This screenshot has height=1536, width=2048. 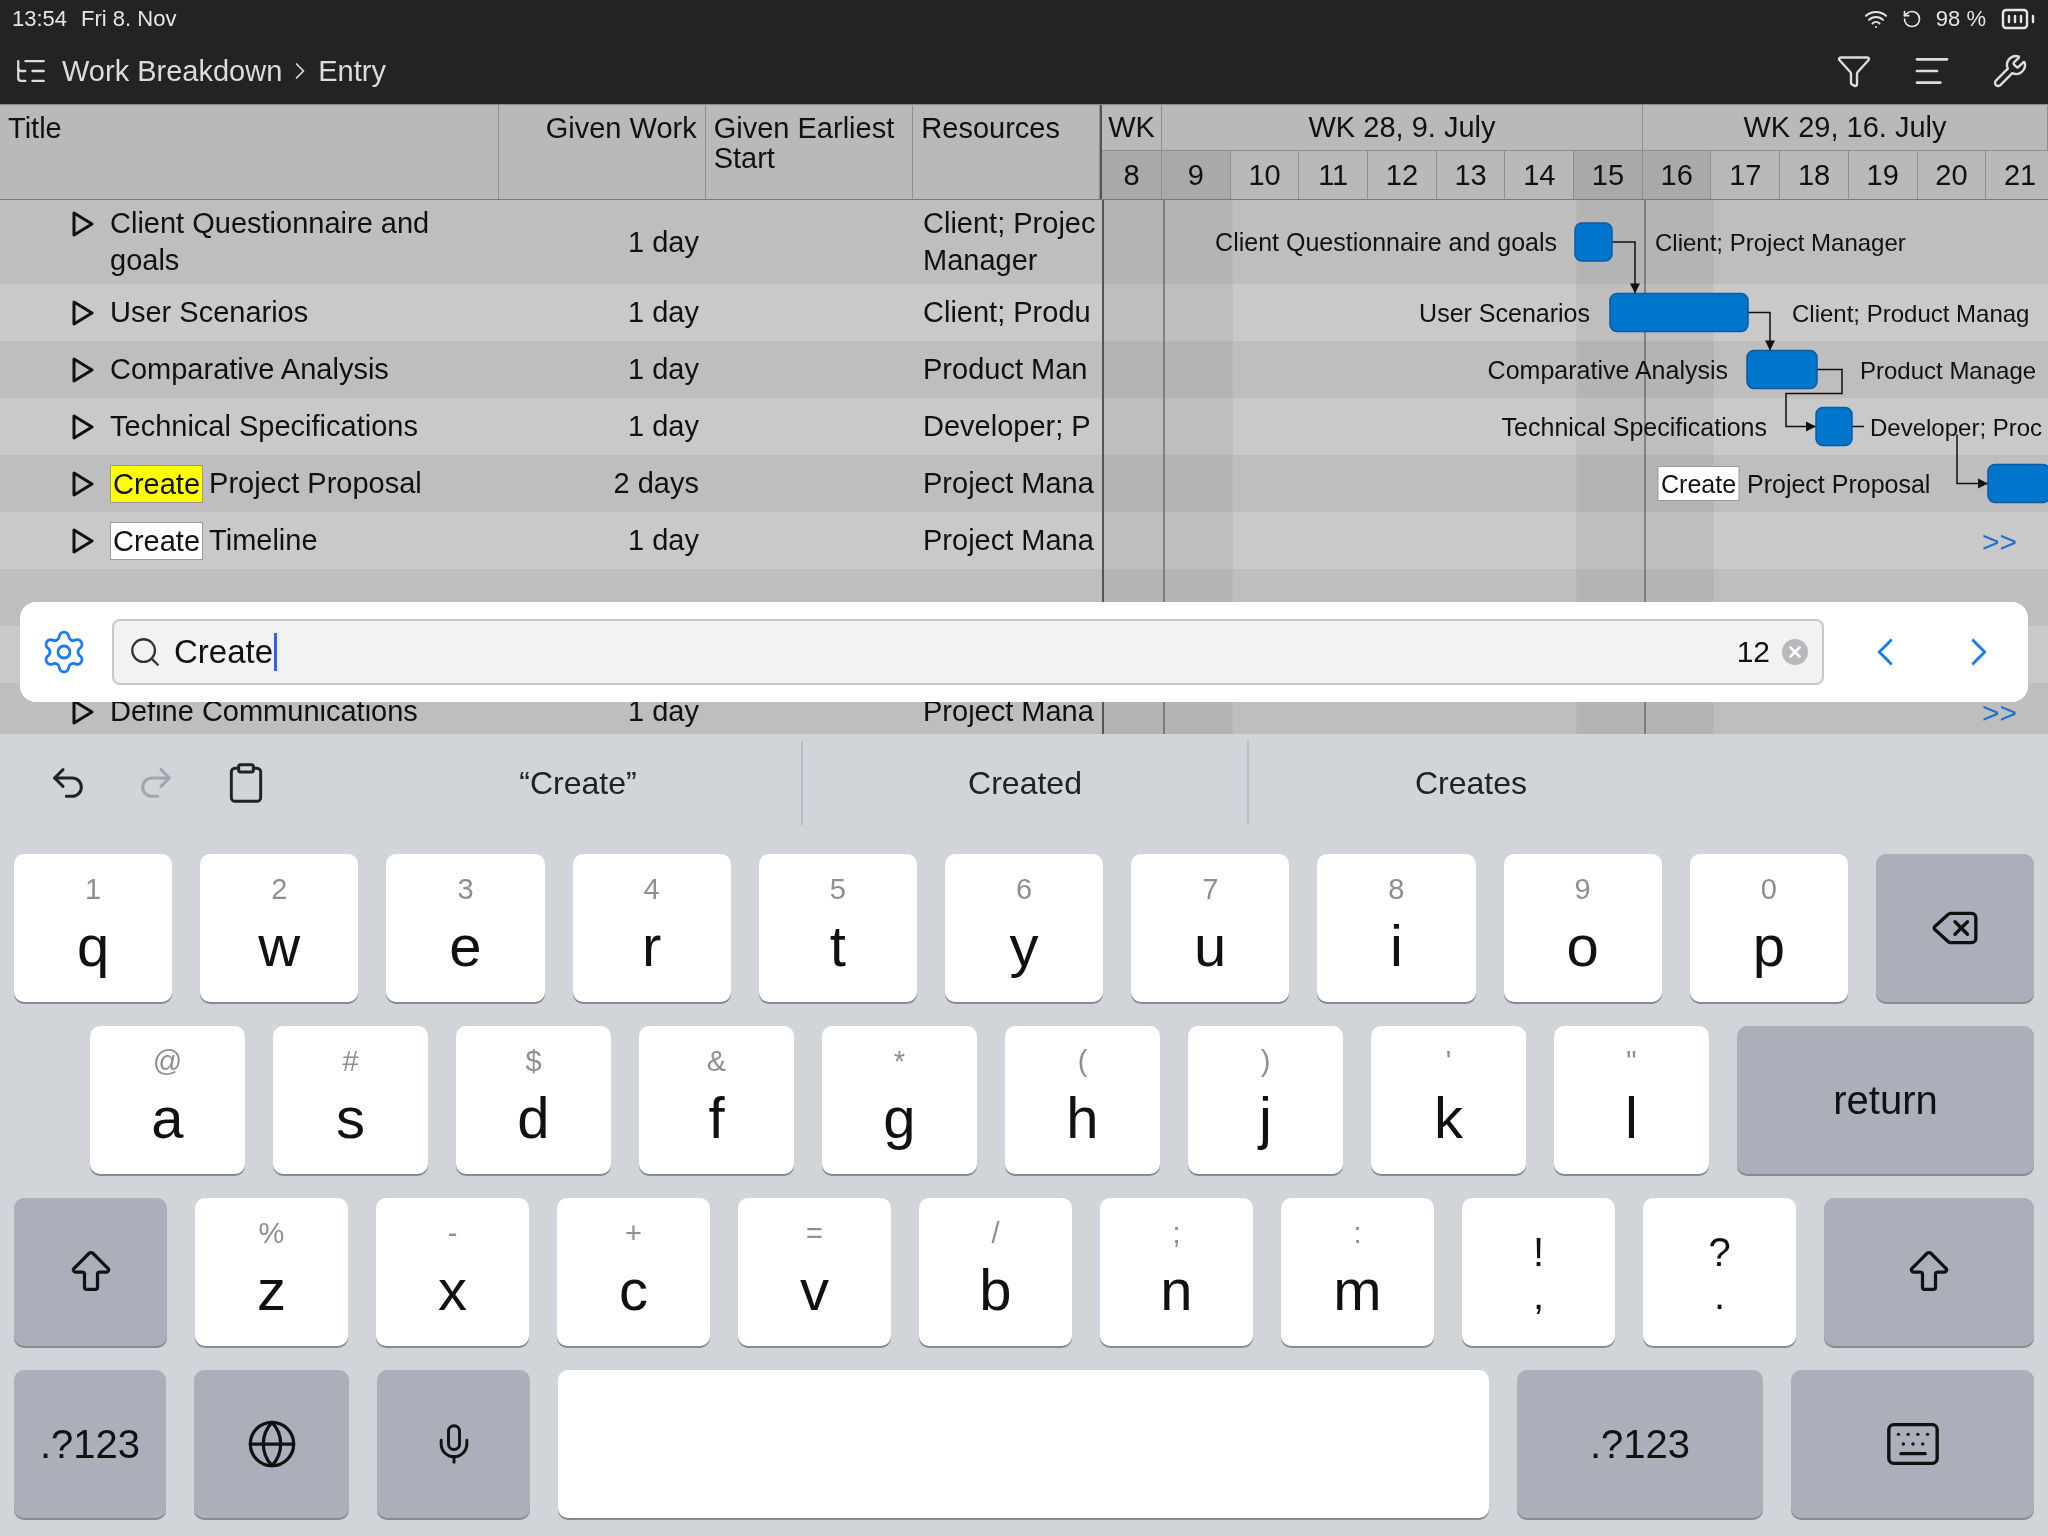 What do you see at coordinates (968, 652) in the screenshot?
I see `search-field: Create 12` at bounding box center [968, 652].